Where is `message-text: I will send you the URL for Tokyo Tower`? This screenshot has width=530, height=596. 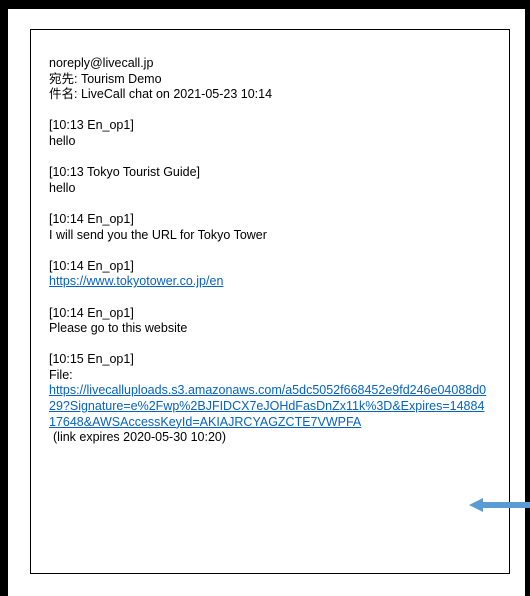
message-text: I will send you the URL for Tokyo Tower is located at coordinates (158, 234).